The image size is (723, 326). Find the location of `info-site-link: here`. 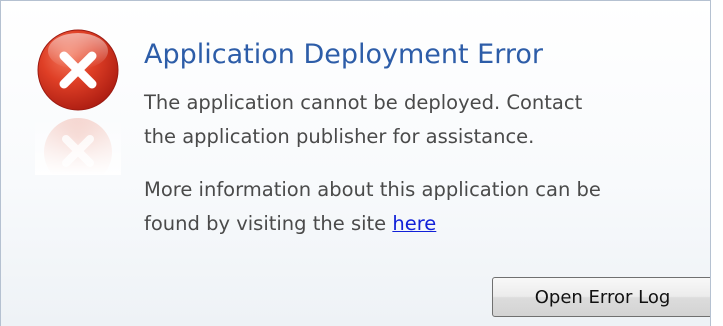

info-site-link: here is located at coordinates (414, 223).